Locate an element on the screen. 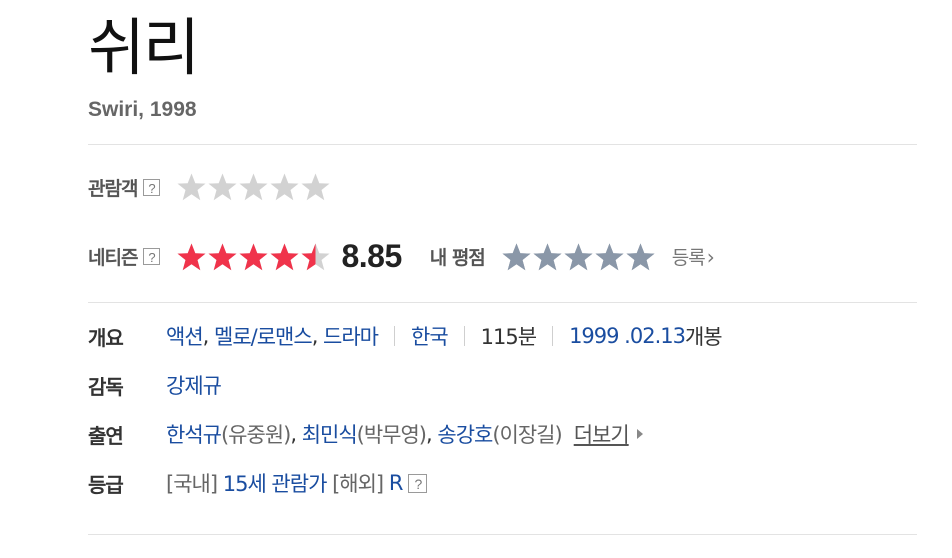 This screenshot has height=558, width=952. netizen-score: 8.85 is located at coordinates (371, 256).